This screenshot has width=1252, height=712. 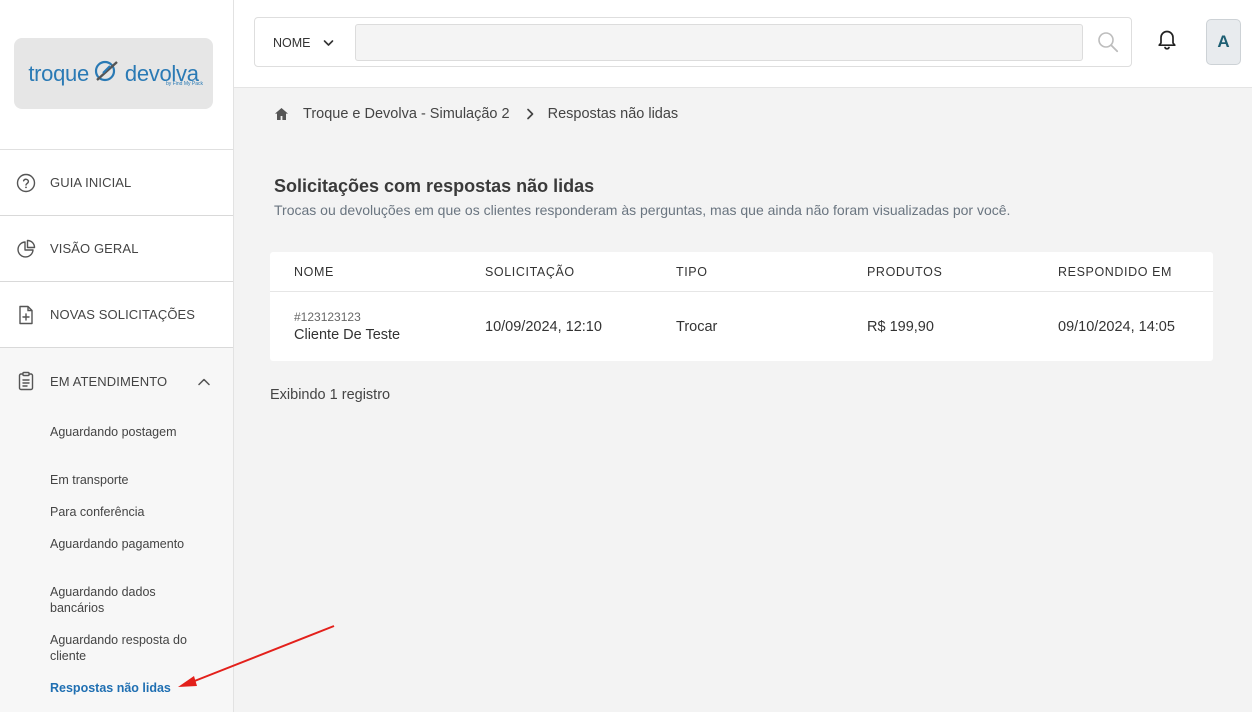 What do you see at coordinates (328, 43) in the screenshot?
I see `chevron-down-icon` at bounding box center [328, 43].